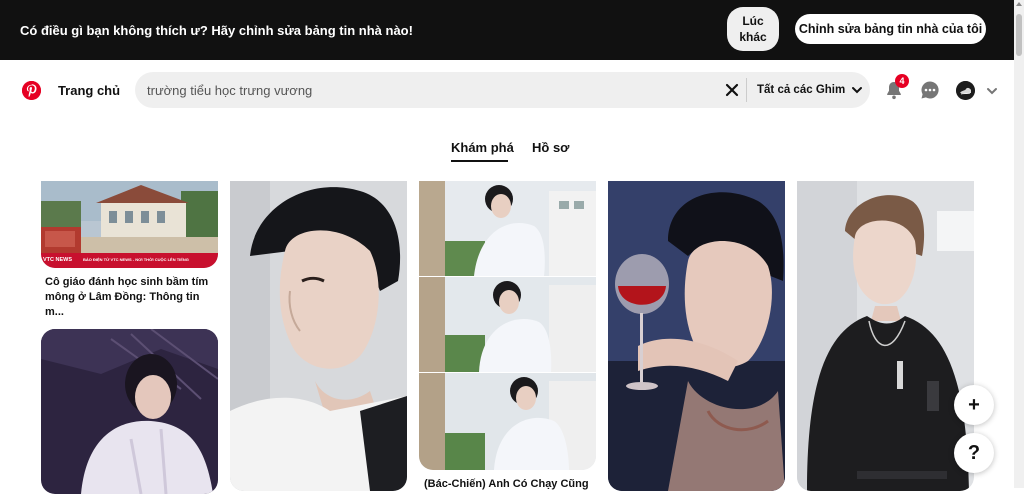 The image size is (1024, 494). What do you see at coordinates (801, 90) in the screenshot?
I see `filter-label: Tất cả các Ghim` at bounding box center [801, 90].